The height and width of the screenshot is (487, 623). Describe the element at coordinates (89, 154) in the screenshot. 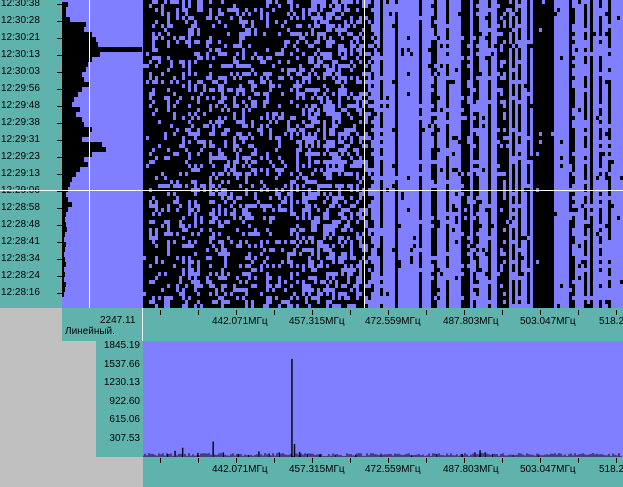

I see `cursor-vertical-profile` at that location.